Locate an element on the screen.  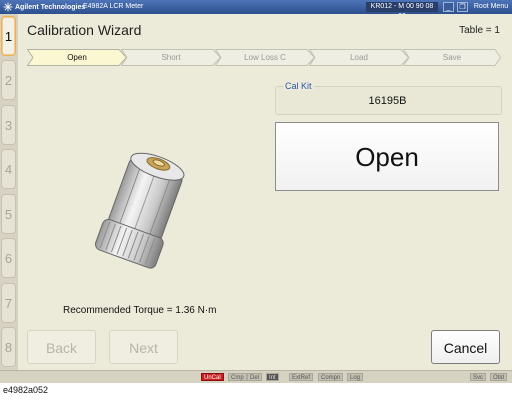
back-button: Back is located at coordinates (61, 347).